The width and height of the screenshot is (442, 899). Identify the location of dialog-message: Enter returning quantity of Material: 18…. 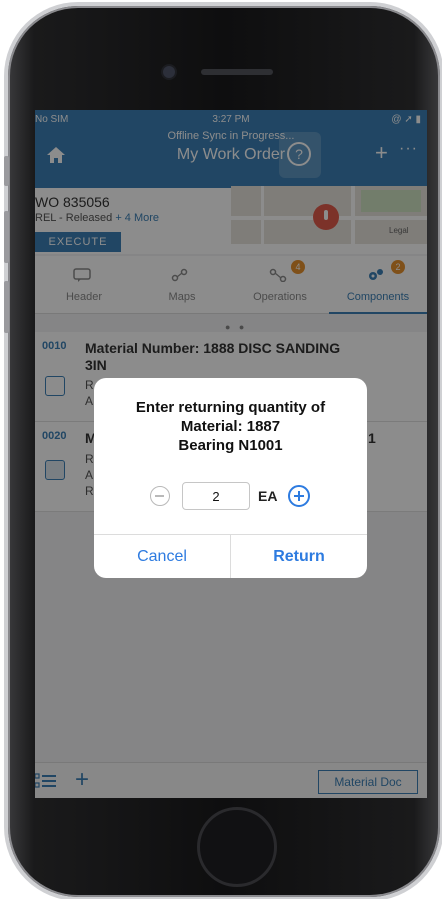
(230, 426).